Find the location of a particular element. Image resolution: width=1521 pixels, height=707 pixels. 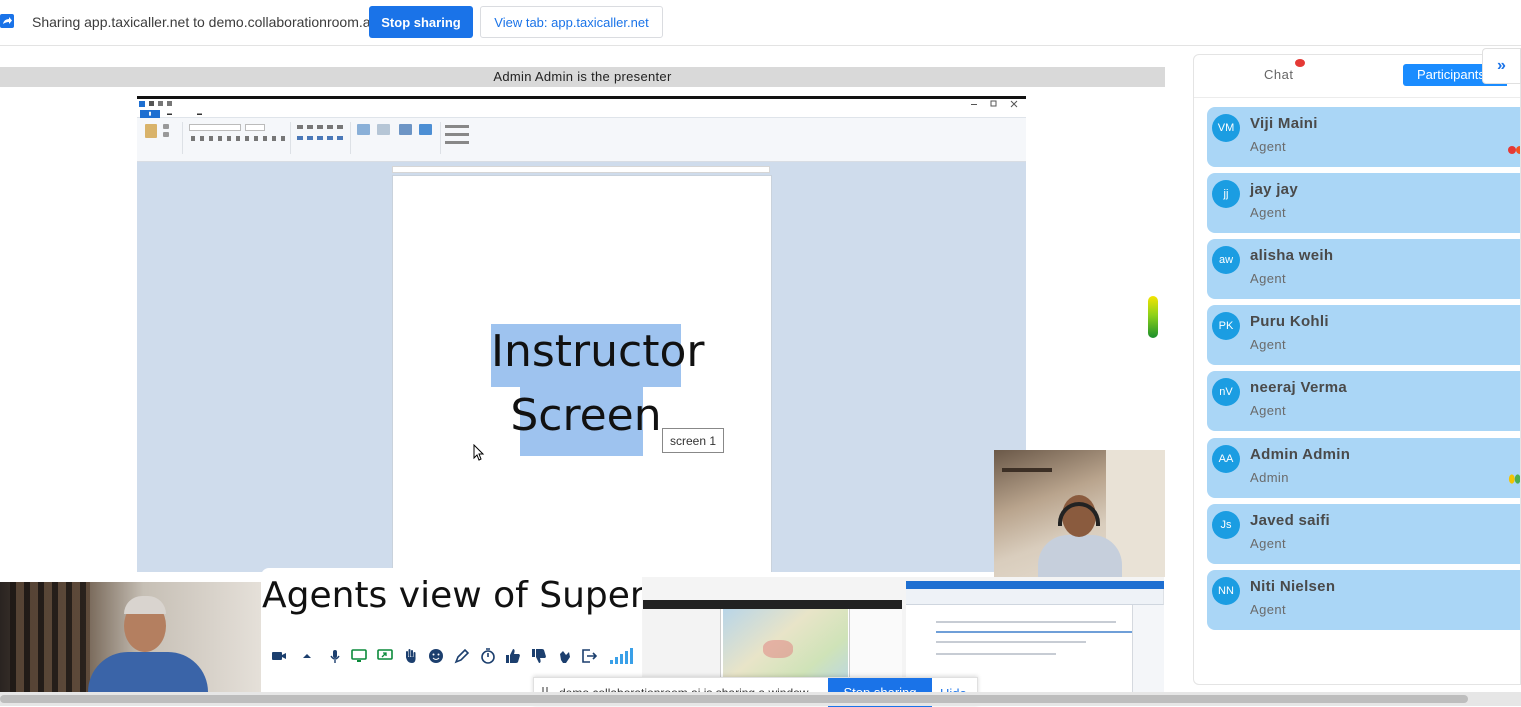

scrollbar-thumb is located at coordinates (734, 699).